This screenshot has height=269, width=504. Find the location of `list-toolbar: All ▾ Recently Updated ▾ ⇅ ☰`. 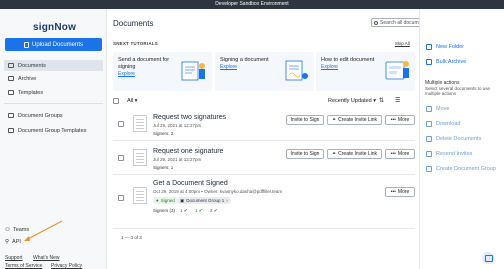

list-toolbar: All ▾ Recently Updated ▾ ⇅ ☰ is located at coordinates (264, 100).